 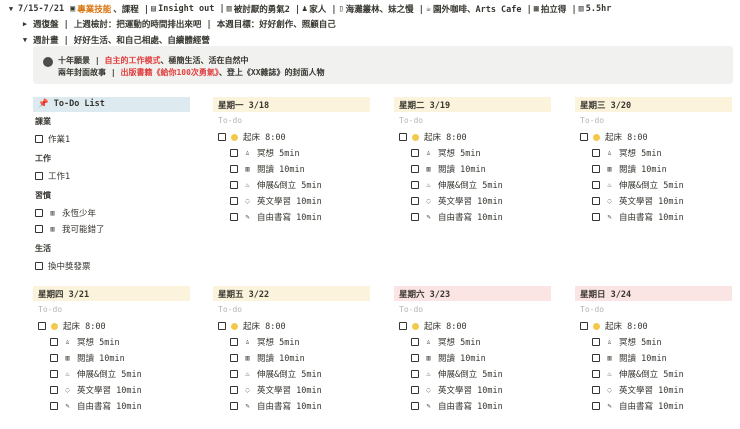 What do you see at coordinates (178, 24) in the screenshot?
I see `weekly-review-toggle: ▶ 週復盤 | 上週檢討：把運動的時間排出來吧 | 本週目標：好好創作、照顧自己` at bounding box center [178, 24].